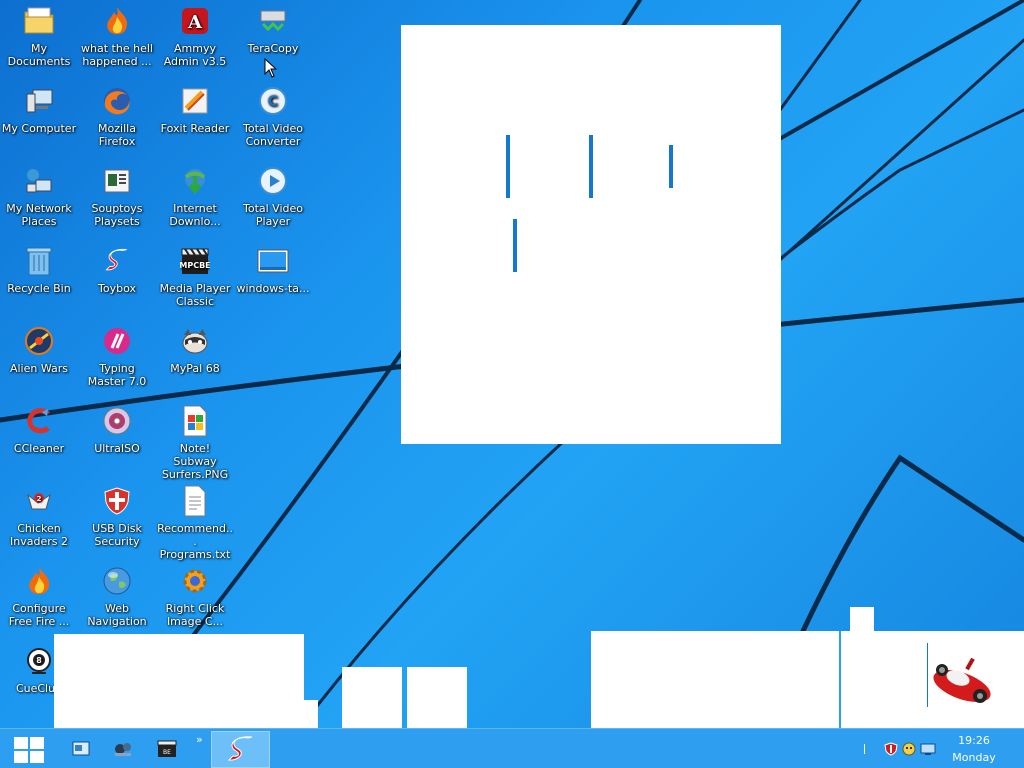 The height and width of the screenshot is (768, 1024). I want to click on desktop-icon-label: My Documents, so click(39, 55).